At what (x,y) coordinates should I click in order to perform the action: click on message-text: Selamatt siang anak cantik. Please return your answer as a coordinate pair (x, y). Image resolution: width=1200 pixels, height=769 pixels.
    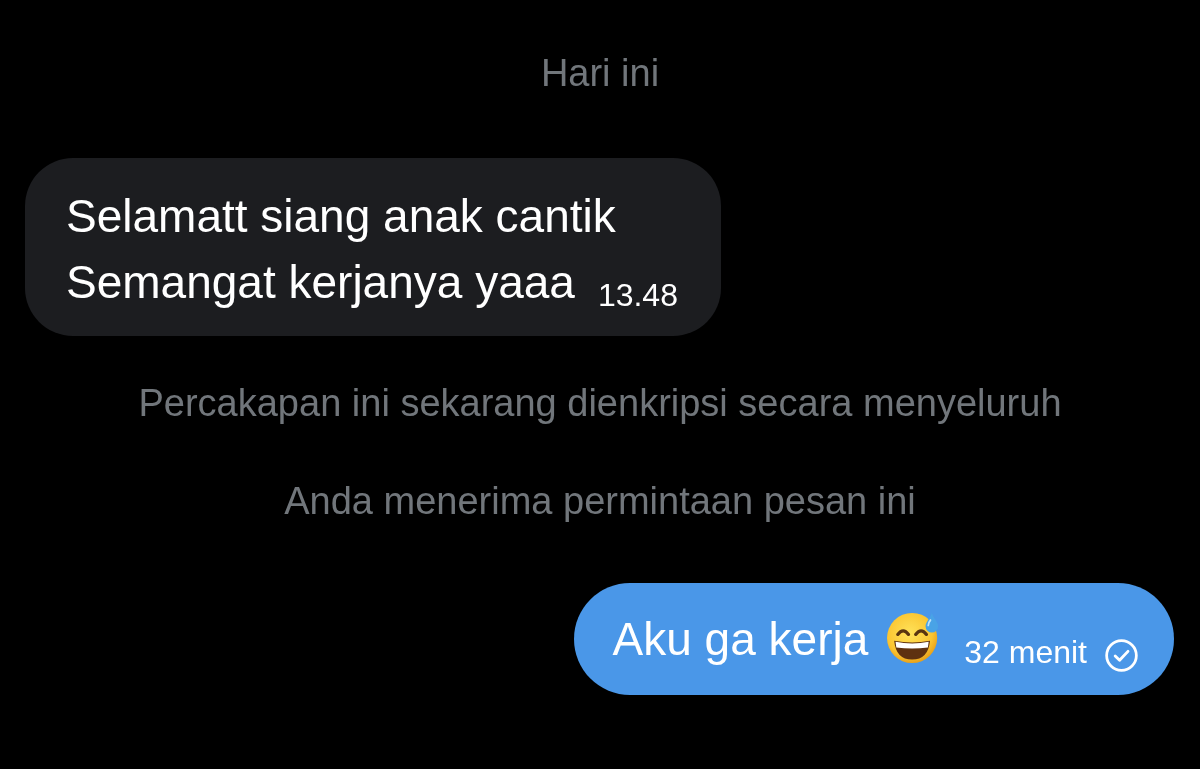
    Looking at the image, I should click on (341, 216).